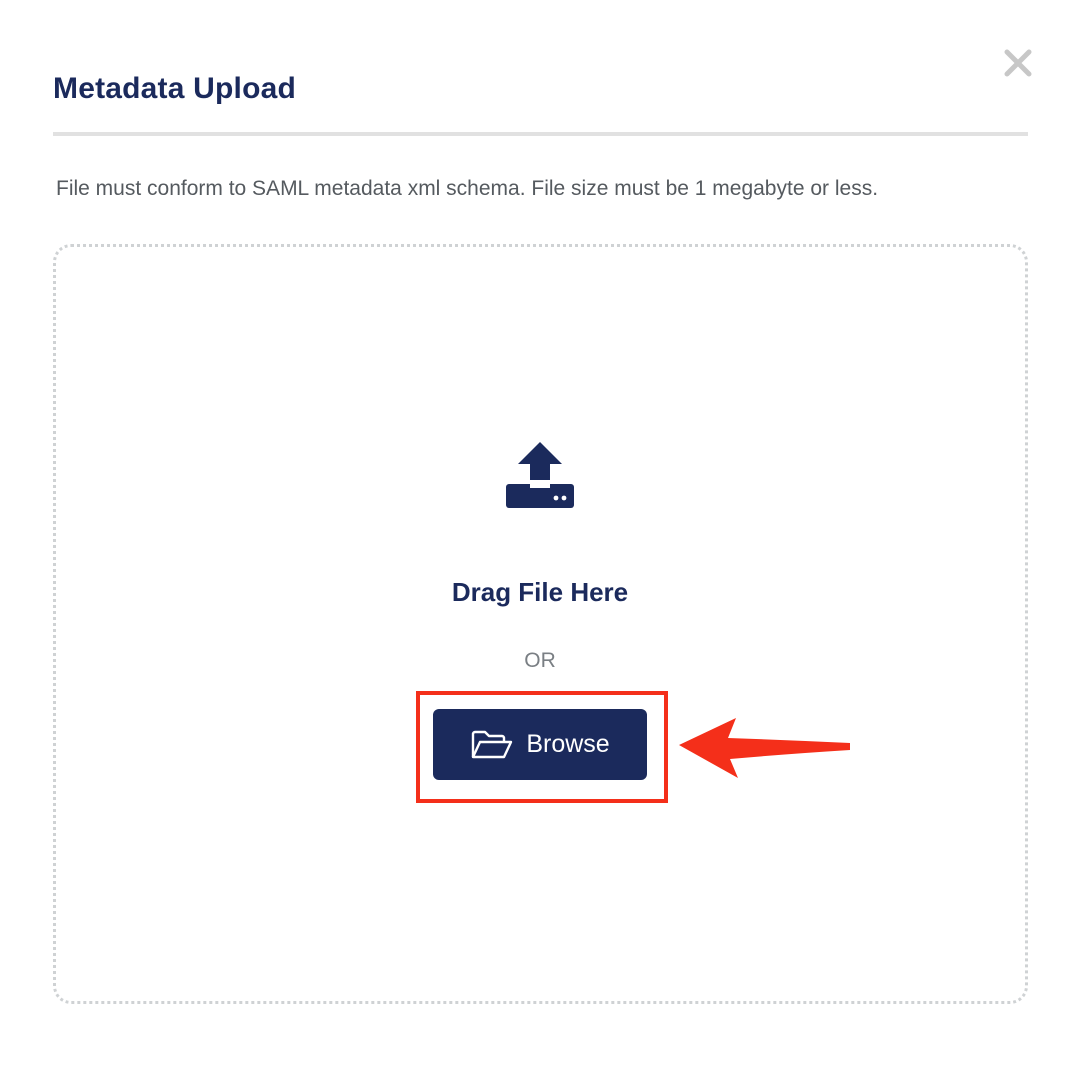 Image resolution: width=1082 pixels, height=1080 pixels. Describe the element at coordinates (540, 660) in the screenshot. I see `or-separator: OR` at that location.